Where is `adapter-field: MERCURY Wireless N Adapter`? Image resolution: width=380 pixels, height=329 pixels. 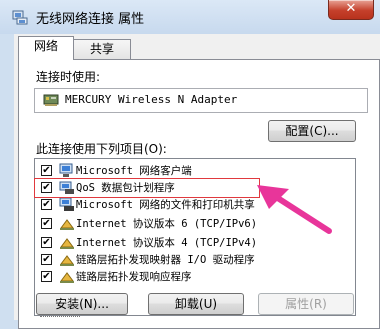 adapter-field: MERCURY Wireless N Adapter is located at coordinates (201, 100).